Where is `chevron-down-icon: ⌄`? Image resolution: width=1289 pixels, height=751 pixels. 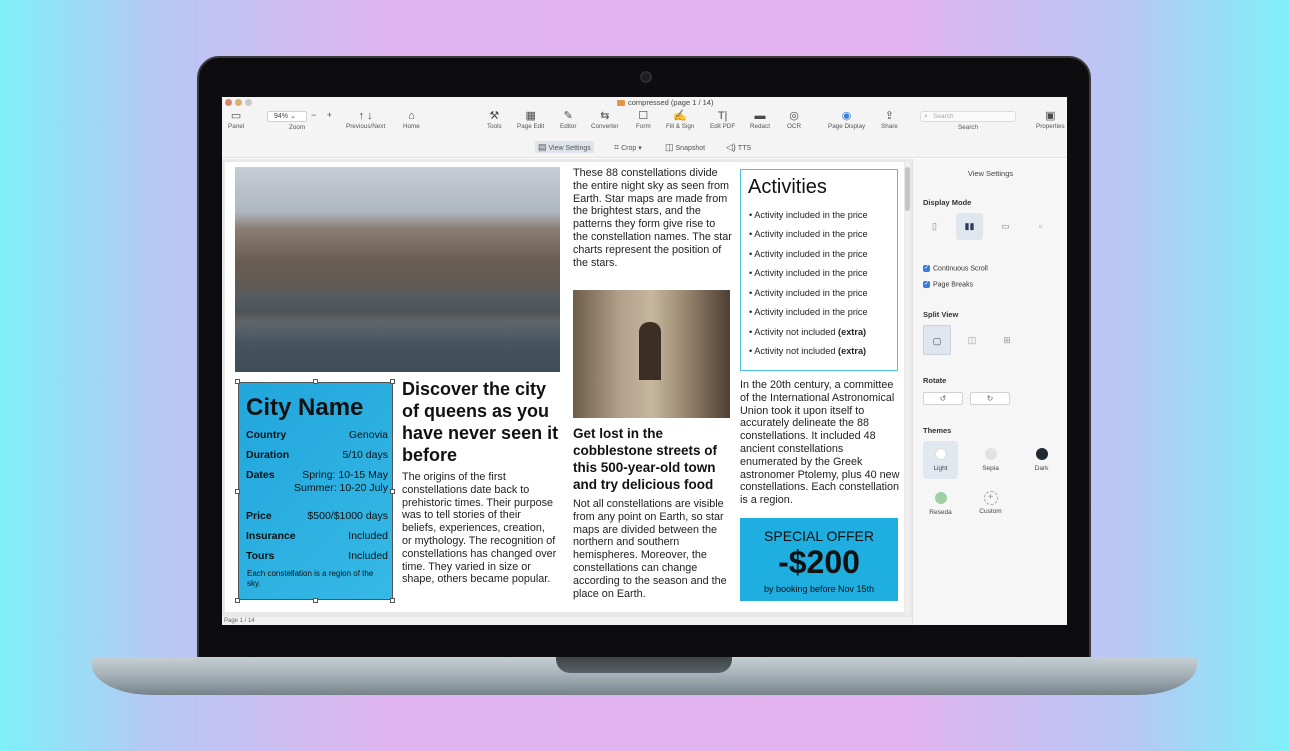
chevron-down-icon: ⌄ is located at coordinates (292, 116).